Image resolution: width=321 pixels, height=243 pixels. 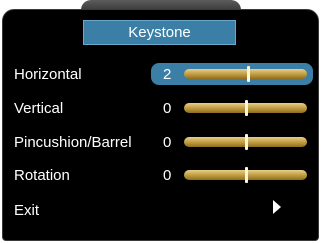 I want to click on menu-item-label: Rotation, so click(x=42, y=175).